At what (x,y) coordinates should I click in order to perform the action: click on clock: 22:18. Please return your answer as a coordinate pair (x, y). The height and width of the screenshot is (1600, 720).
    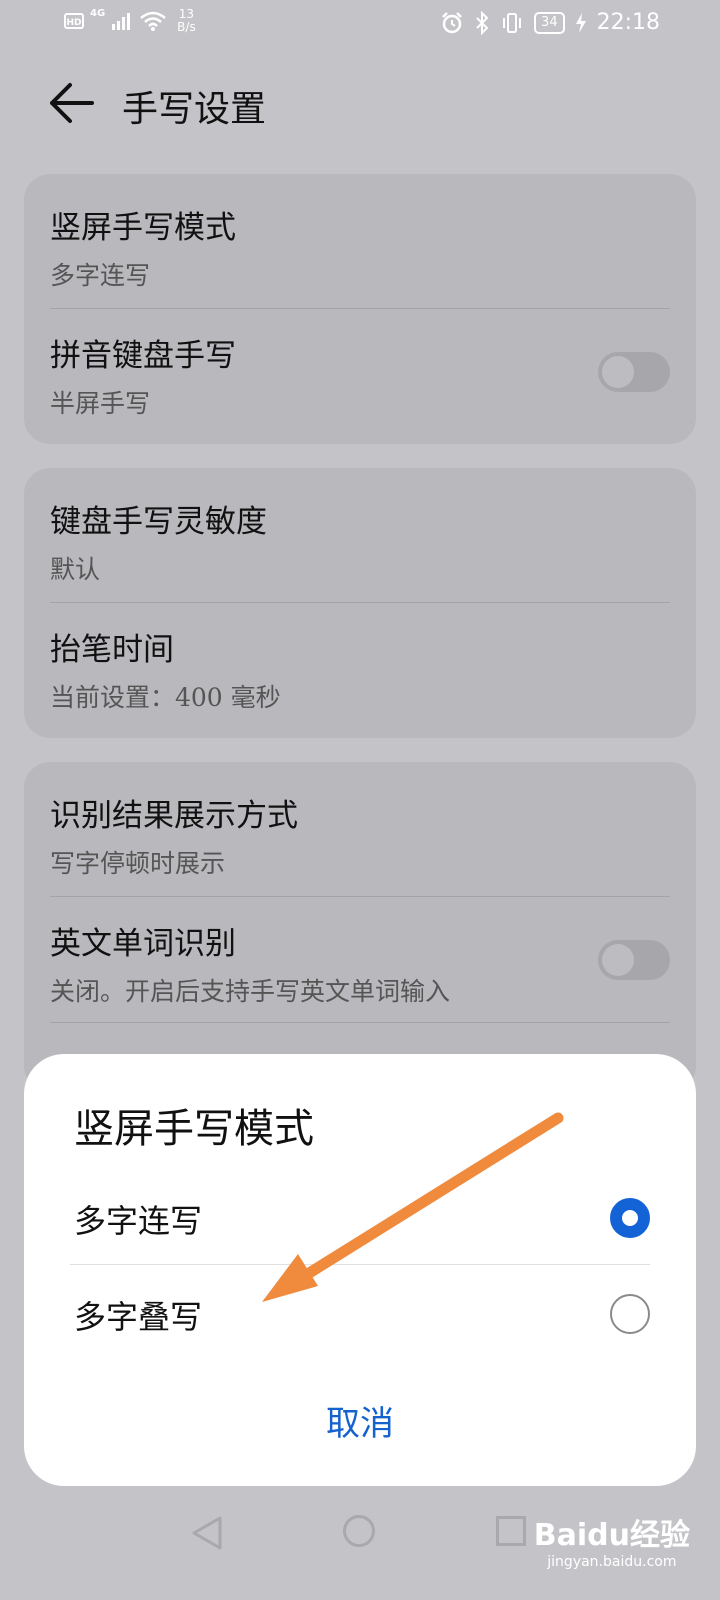
    Looking at the image, I should click on (628, 22).